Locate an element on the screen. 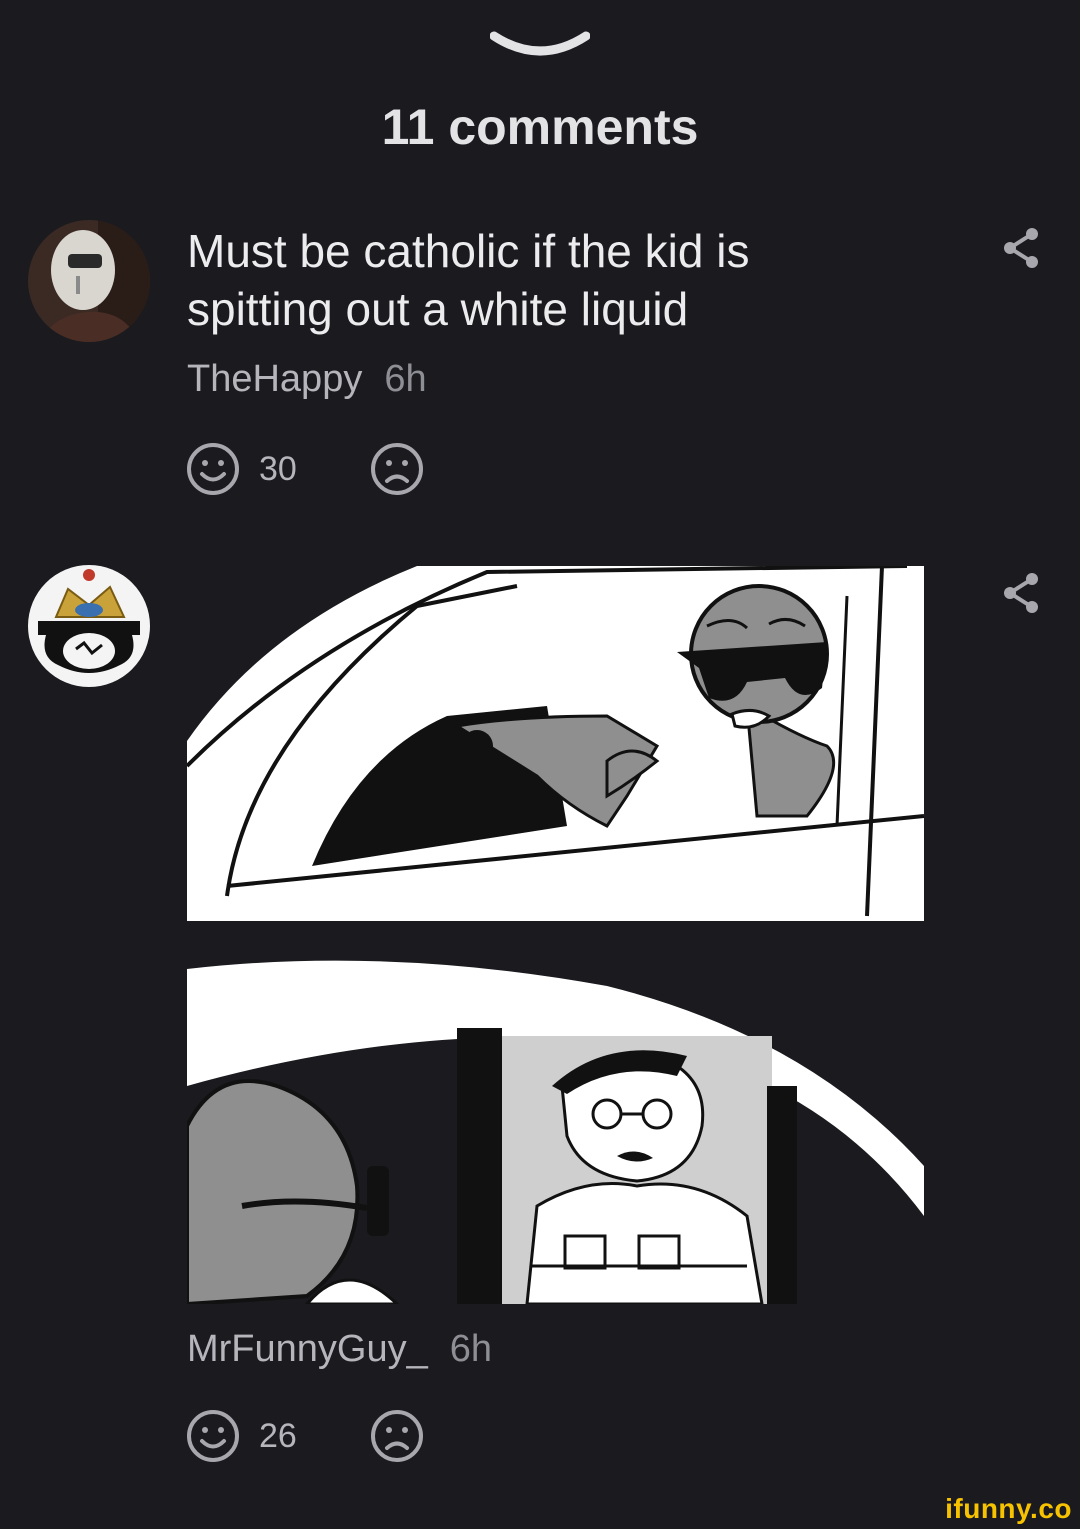  smile-button: 26 is located at coordinates (241, 1436).